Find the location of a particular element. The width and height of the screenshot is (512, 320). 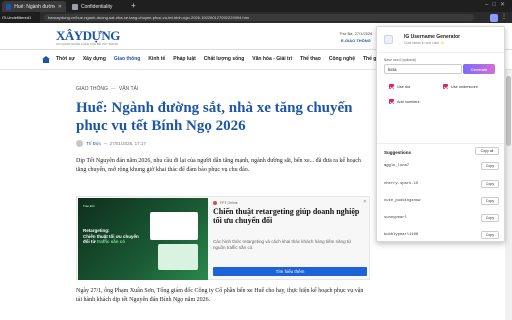

menu-dots-icon: ⋮ is located at coordinates (504, 16).